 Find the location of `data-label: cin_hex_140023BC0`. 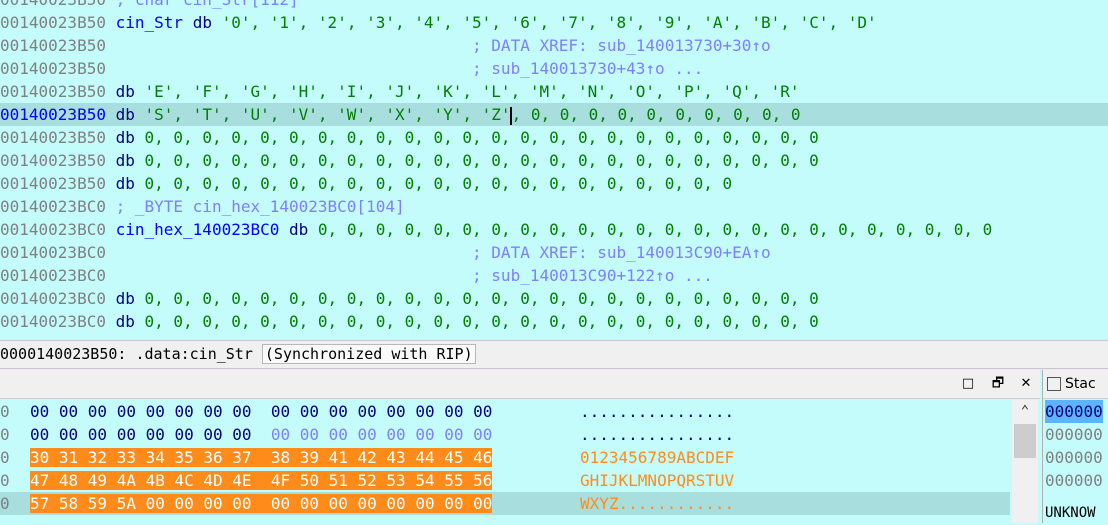

data-label: cin_hex_140023BC0 is located at coordinates (198, 229).